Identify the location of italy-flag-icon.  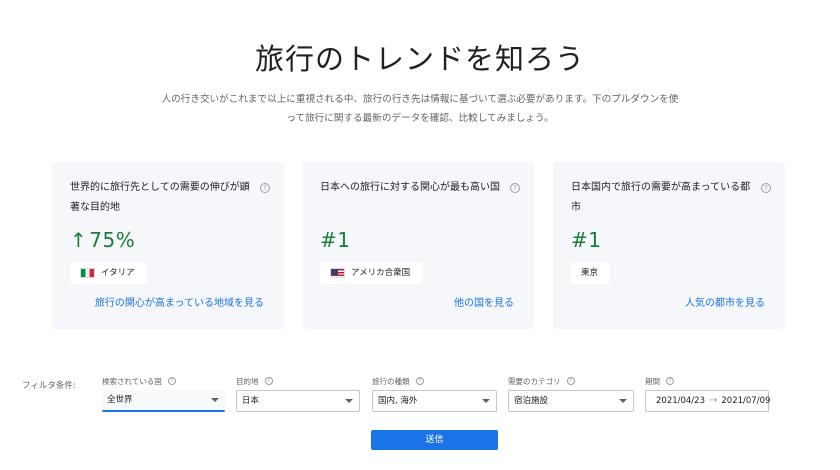
(87, 273).